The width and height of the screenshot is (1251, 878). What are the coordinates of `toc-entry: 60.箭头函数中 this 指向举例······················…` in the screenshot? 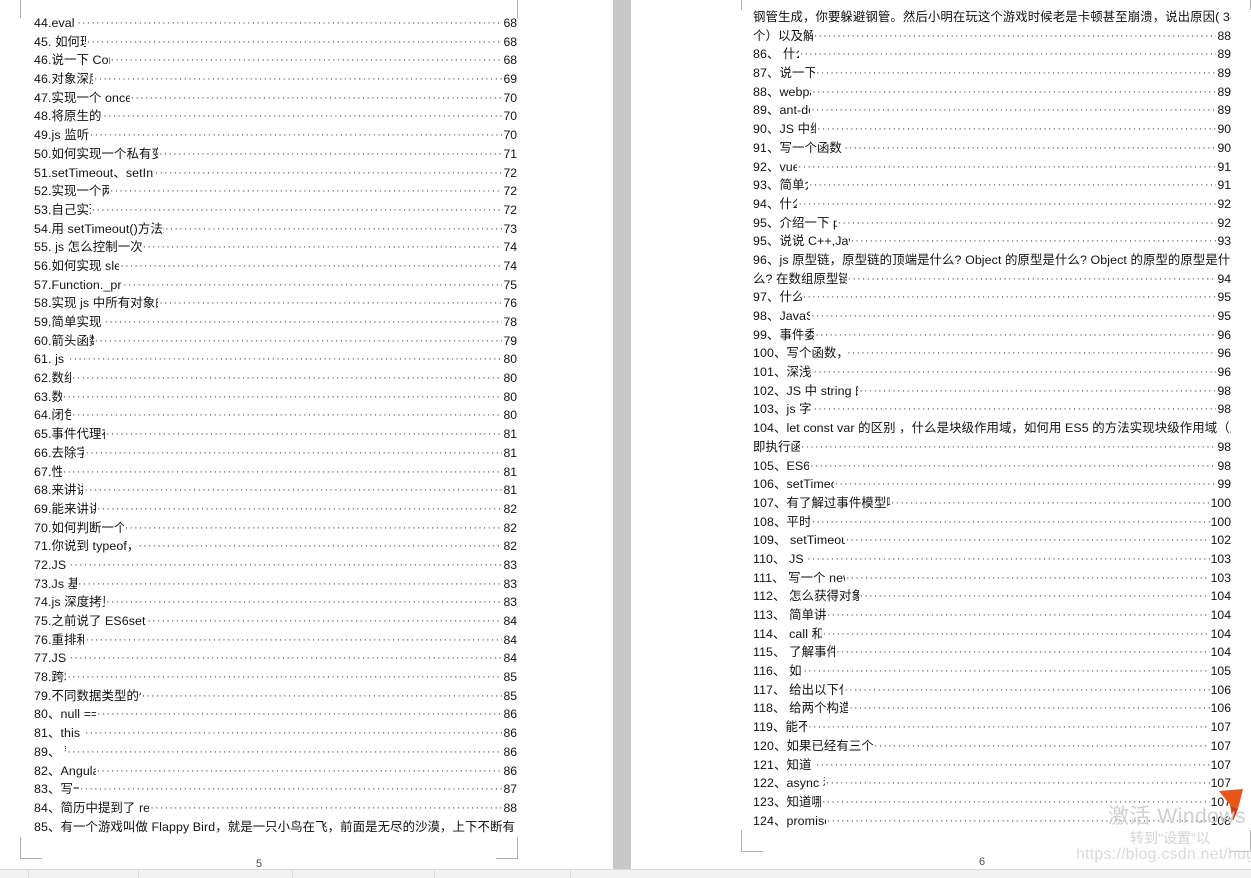 It's located at (275, 341).